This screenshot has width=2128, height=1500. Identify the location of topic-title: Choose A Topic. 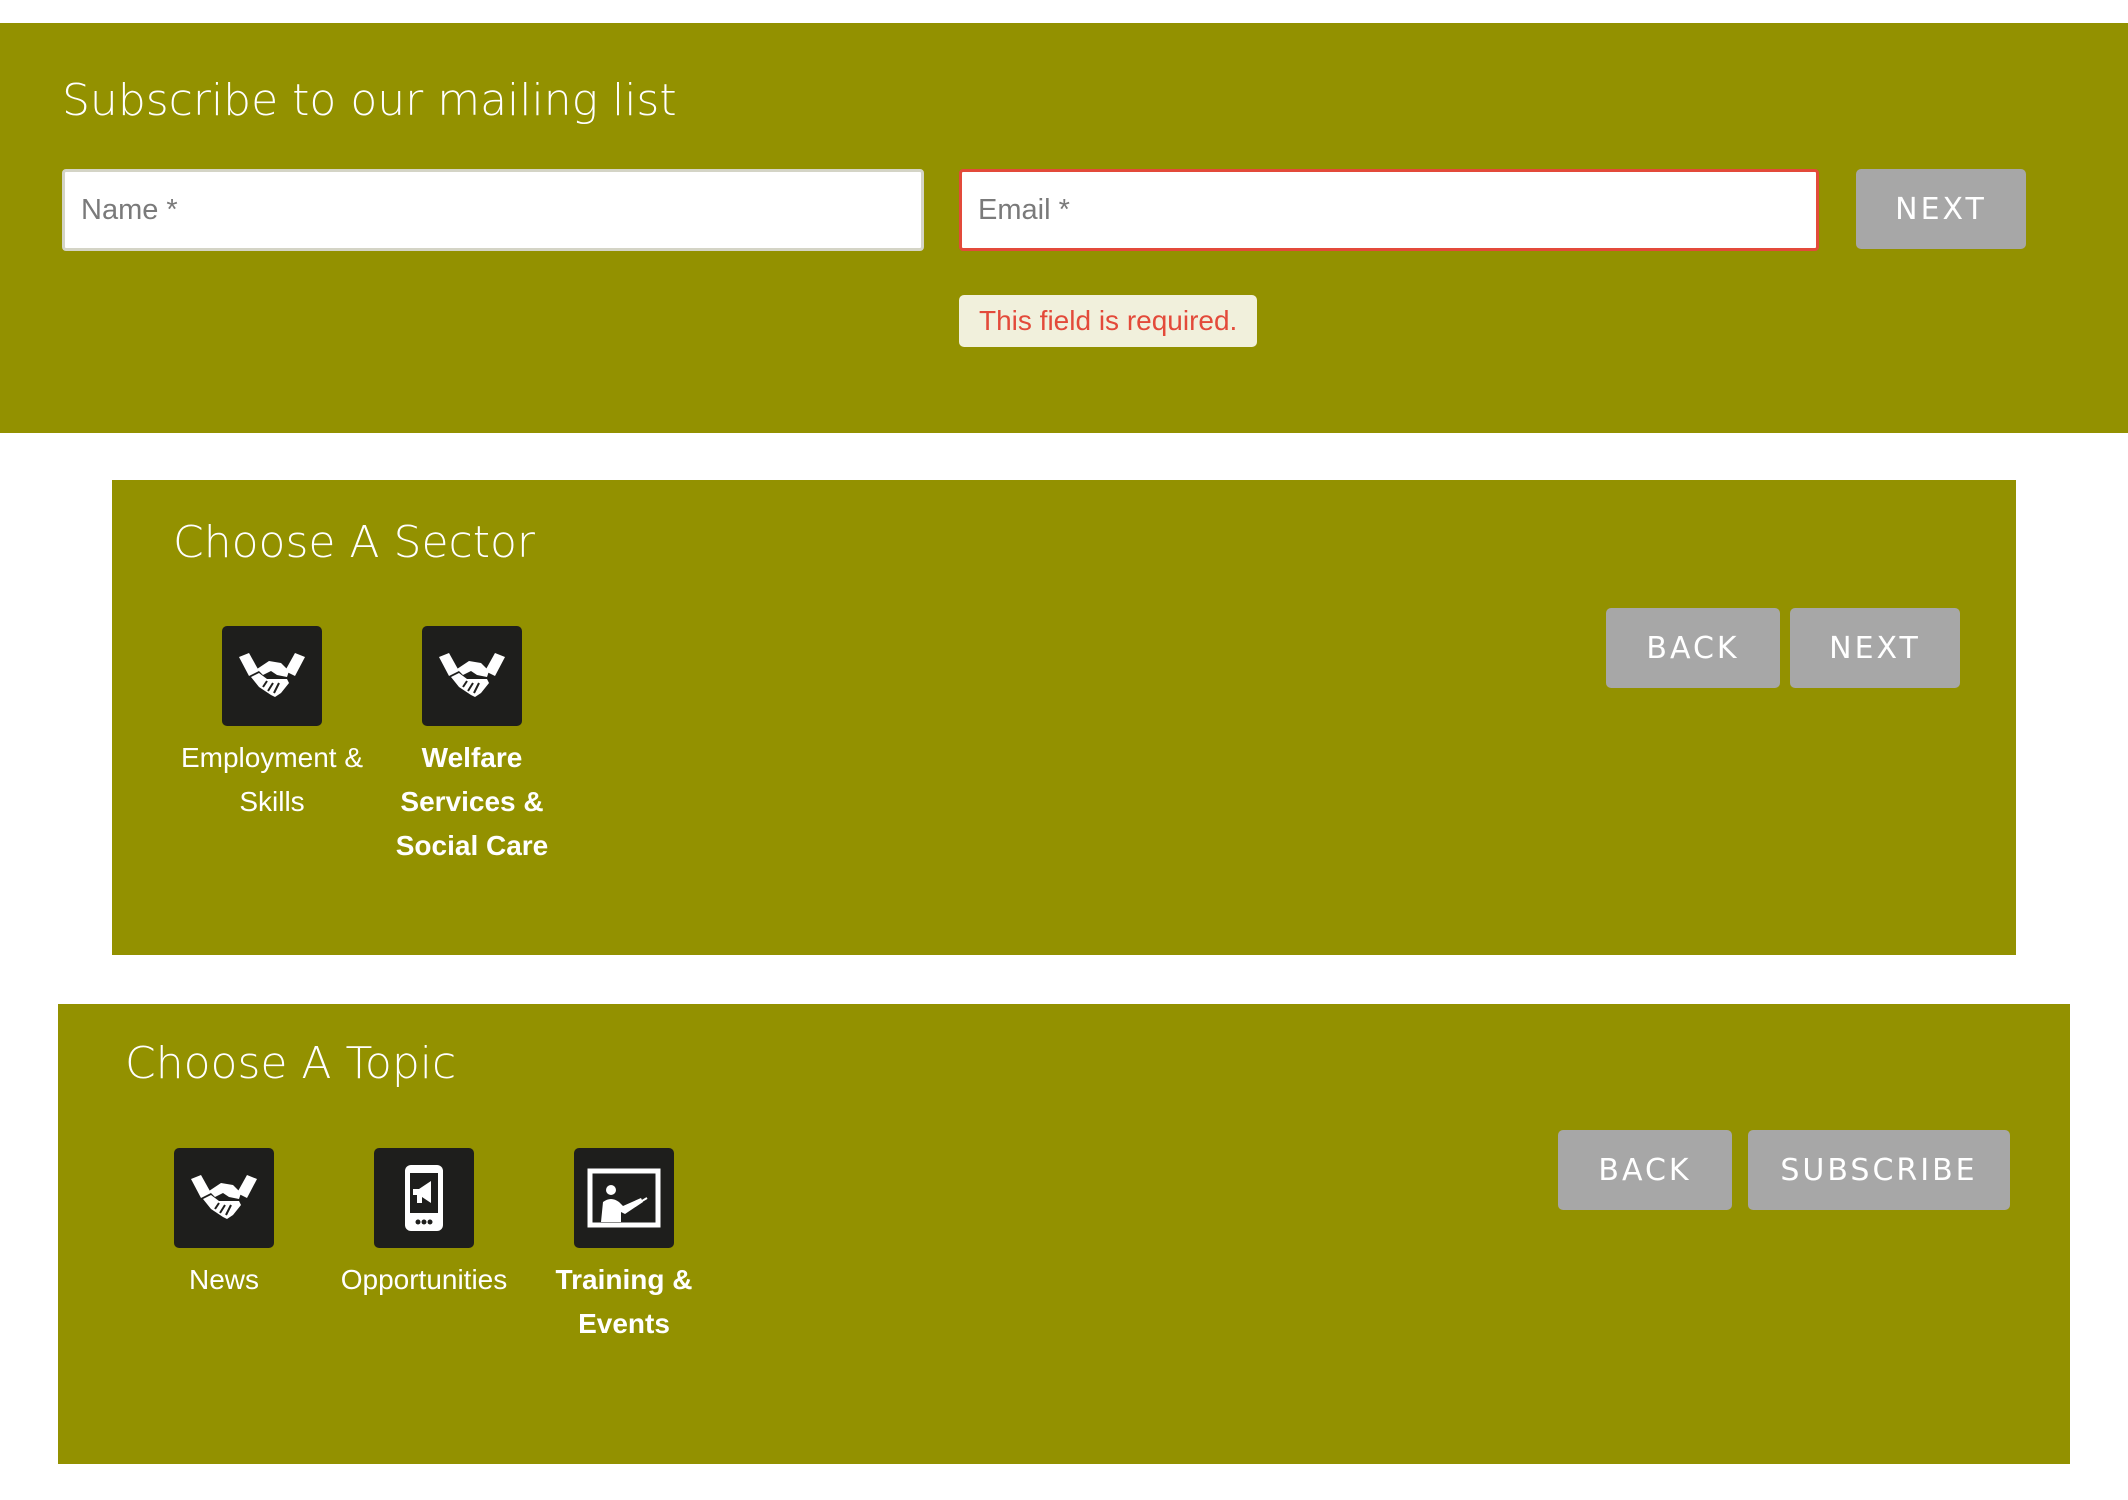
(291, 1063).